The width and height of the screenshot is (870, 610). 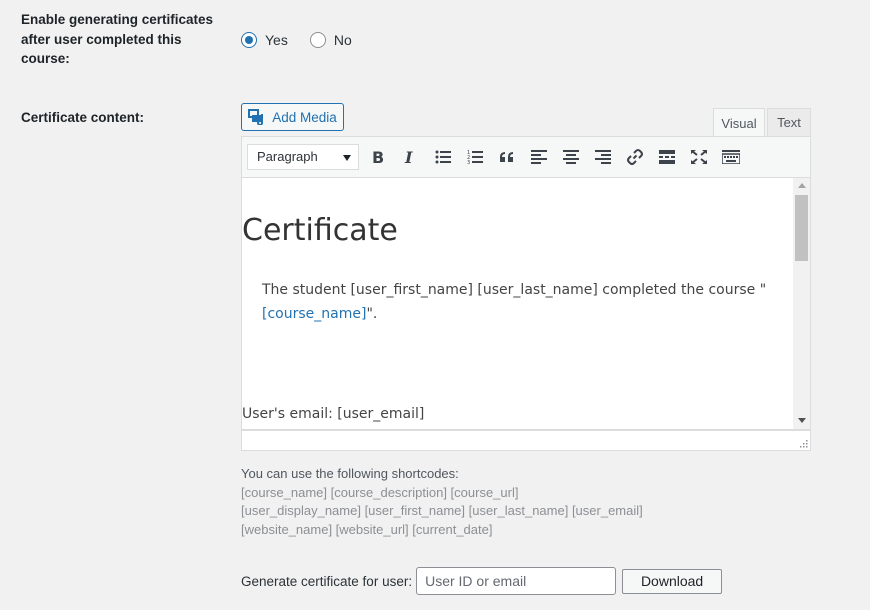 I want to click on certificate-title: Certificate, so click(x=320, y=230).